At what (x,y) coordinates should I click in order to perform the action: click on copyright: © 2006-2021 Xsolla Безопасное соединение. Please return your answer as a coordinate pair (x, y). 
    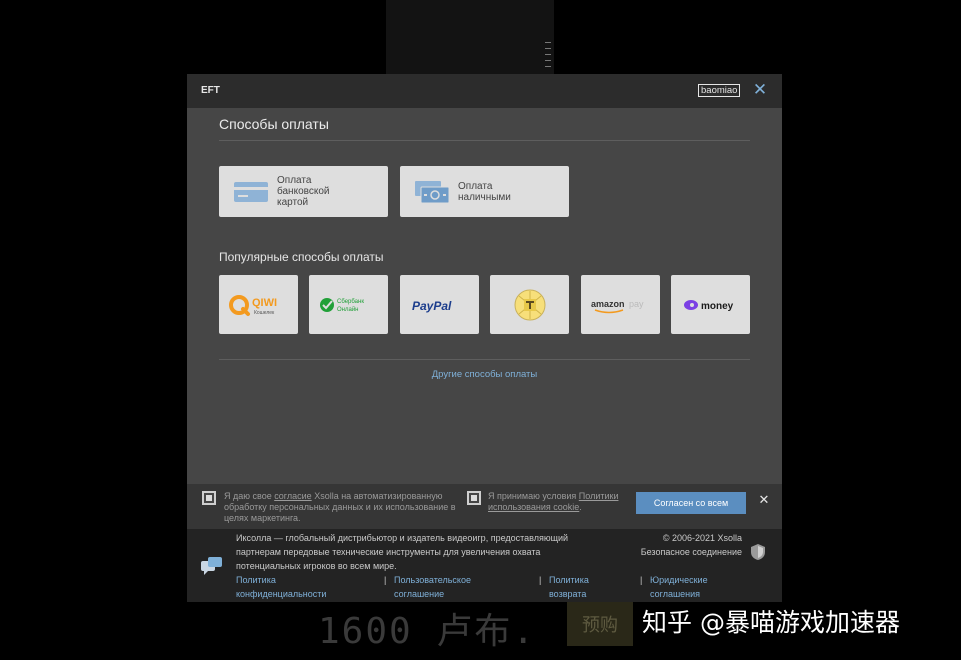
    Looking at the image, I should click on (684, 545).